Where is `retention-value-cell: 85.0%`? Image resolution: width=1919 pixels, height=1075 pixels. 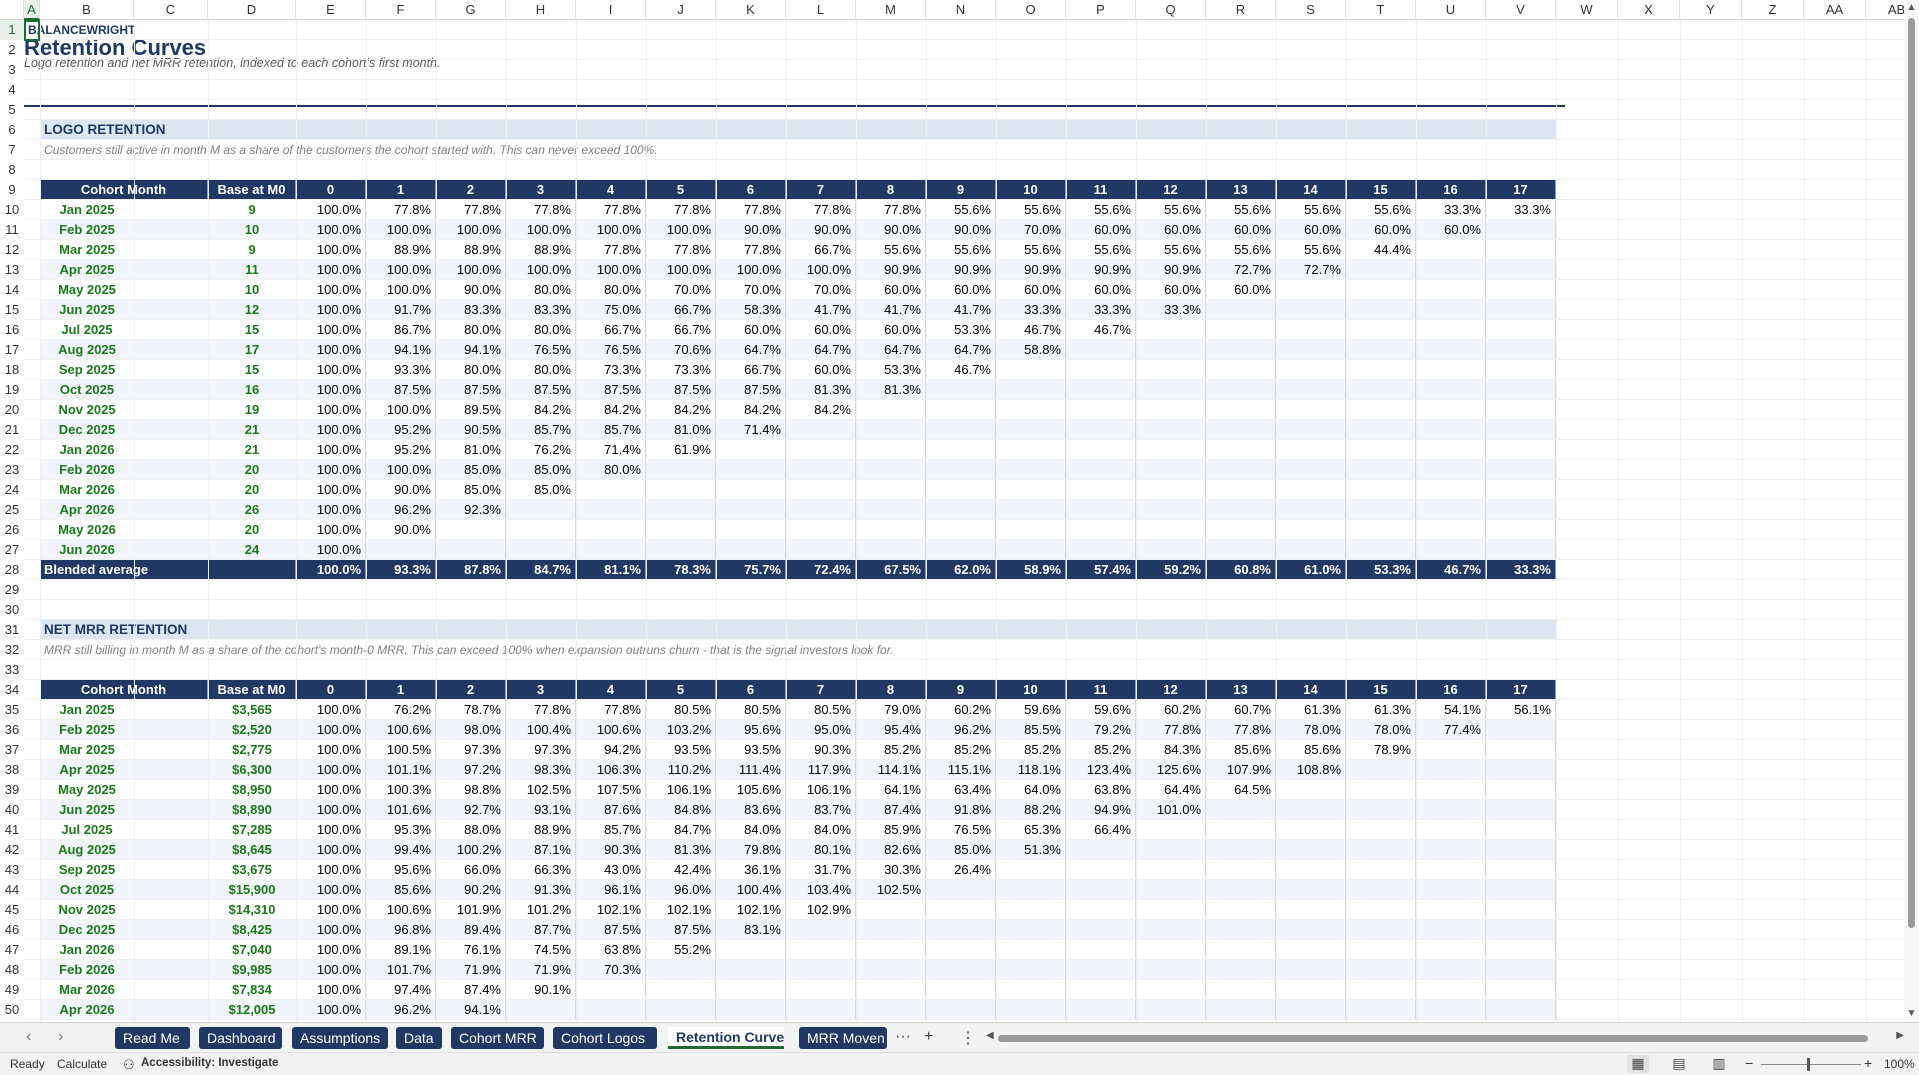
retention-value-cell: 85.0% is located at coordinates (541, 490).